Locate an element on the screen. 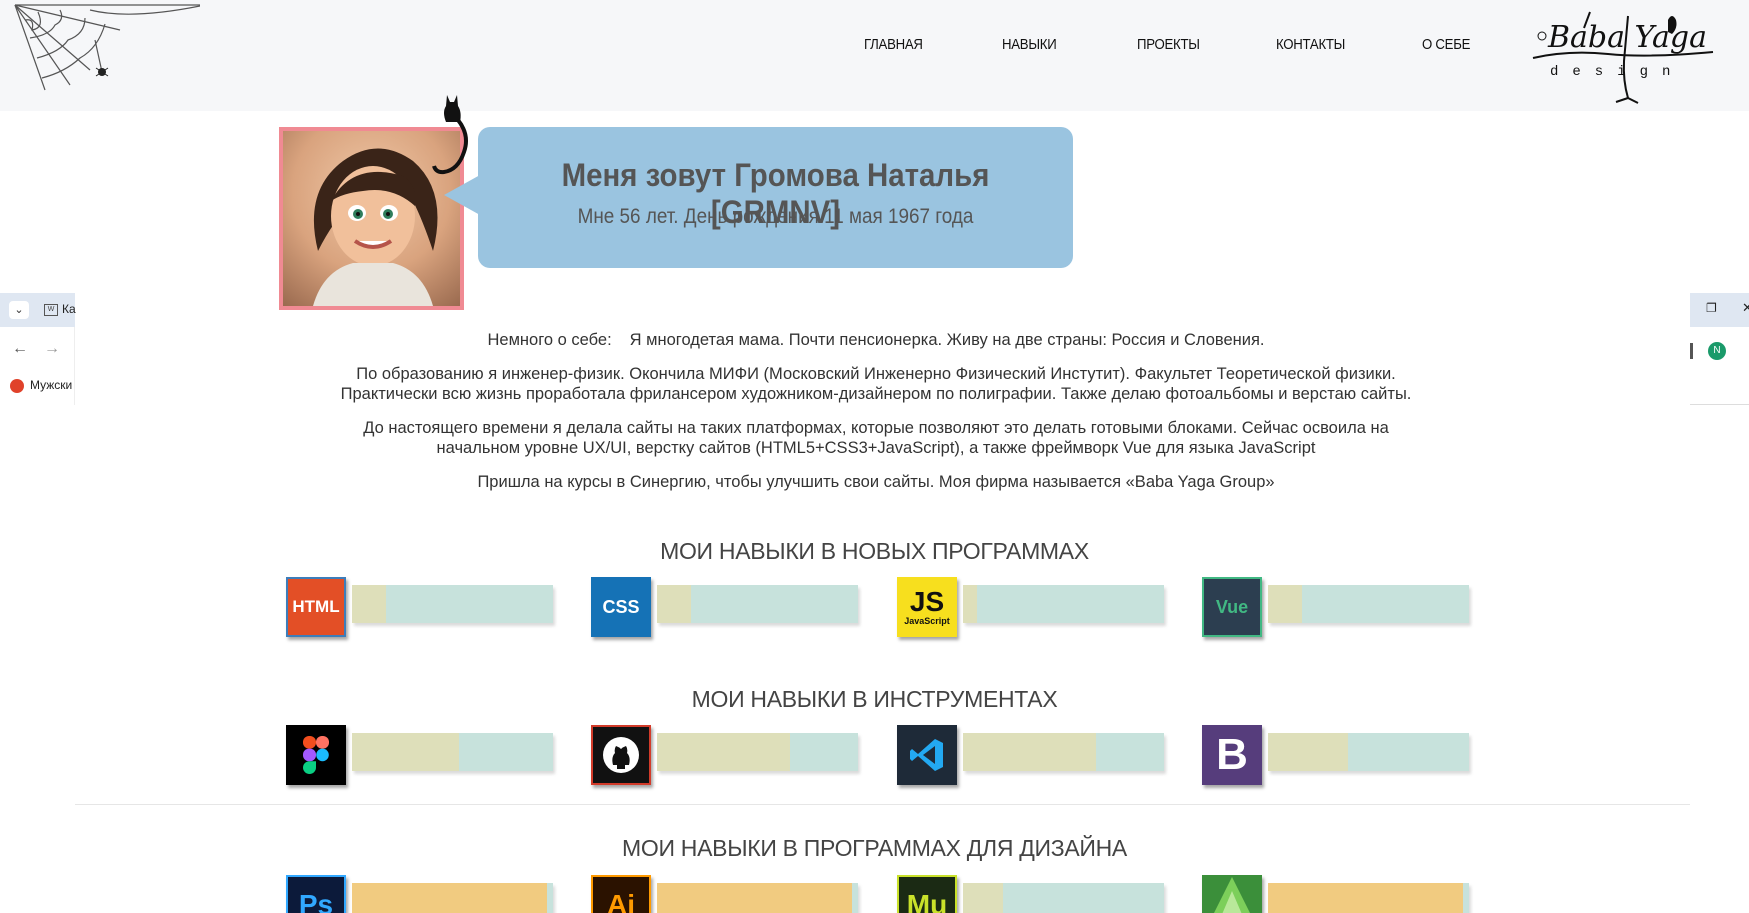 This screenshot has width=1749, height=913. chevron-down-icon: ⌄ is located at coordinates (19, 310).